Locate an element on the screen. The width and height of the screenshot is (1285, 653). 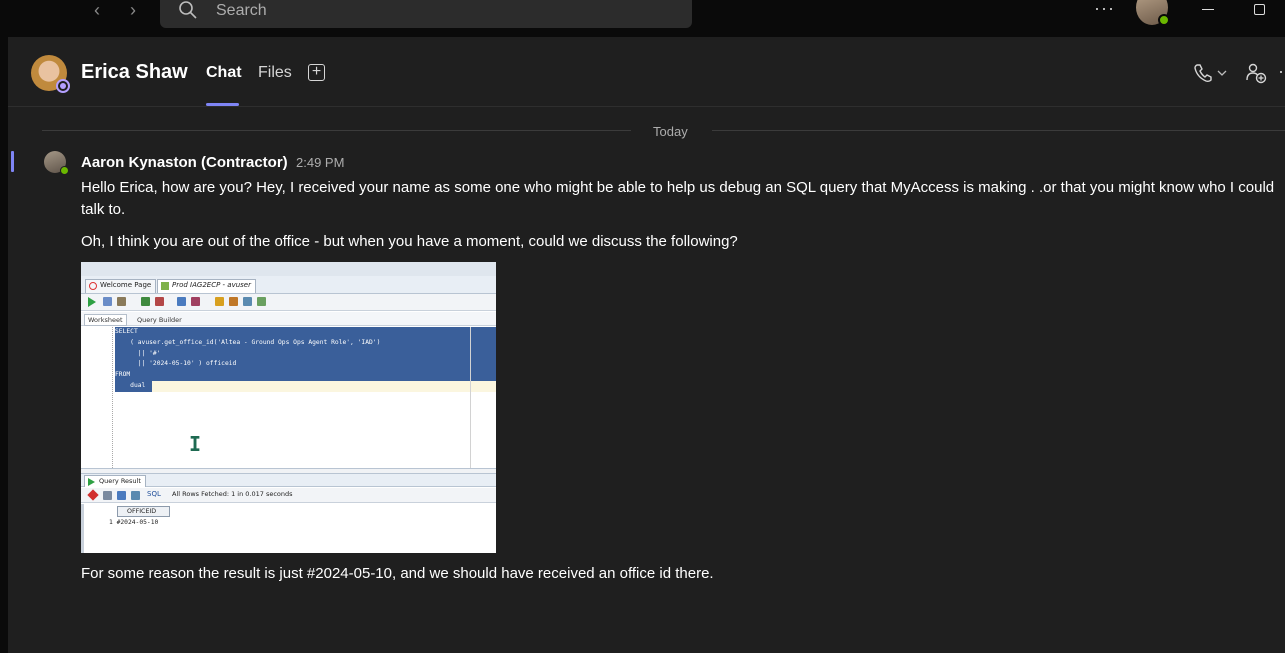
attachment-result-tab-bar: Query Result is located at coordinates (288, 480).